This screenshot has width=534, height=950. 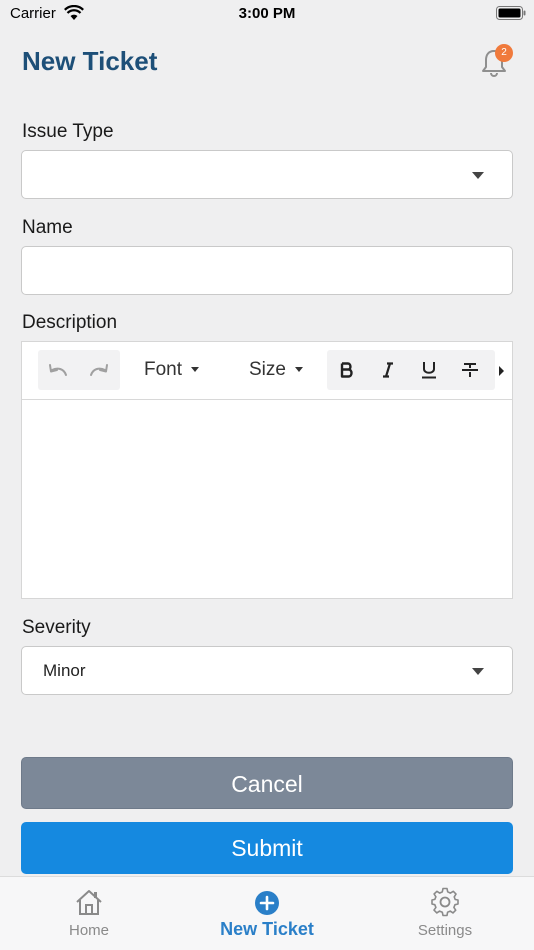 I want to click on italic-button, so click(x=388, y=370).